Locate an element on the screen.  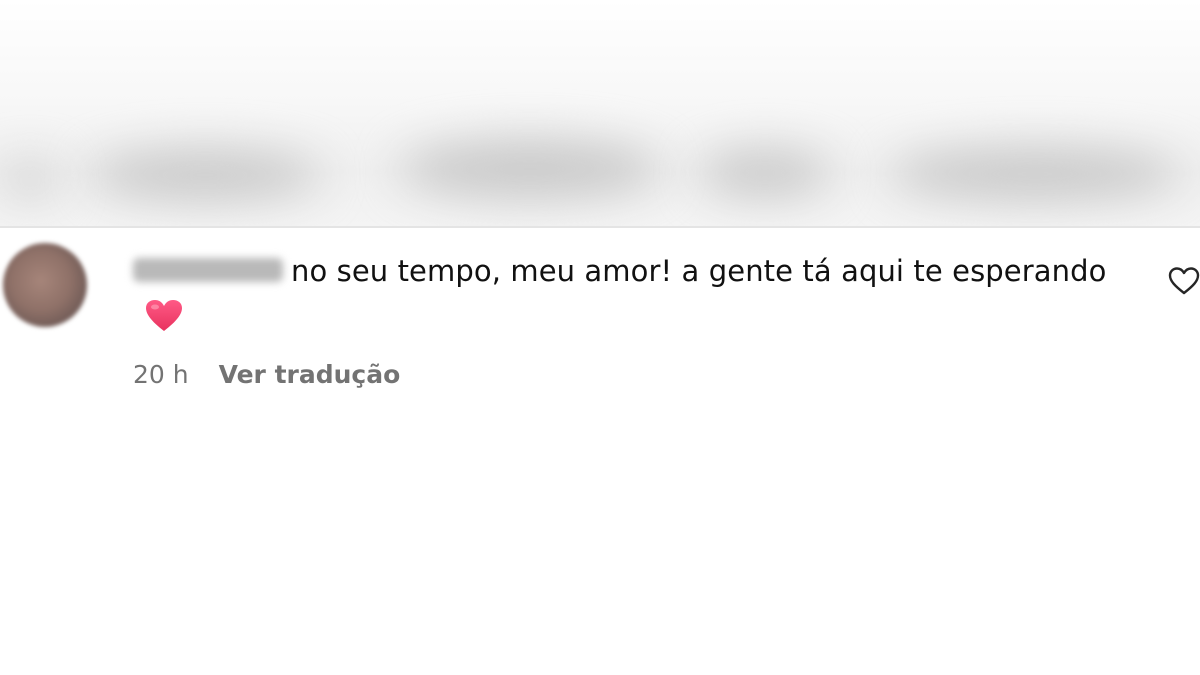
comment-timestamp: 20 h is located at coordinates (161, 374).